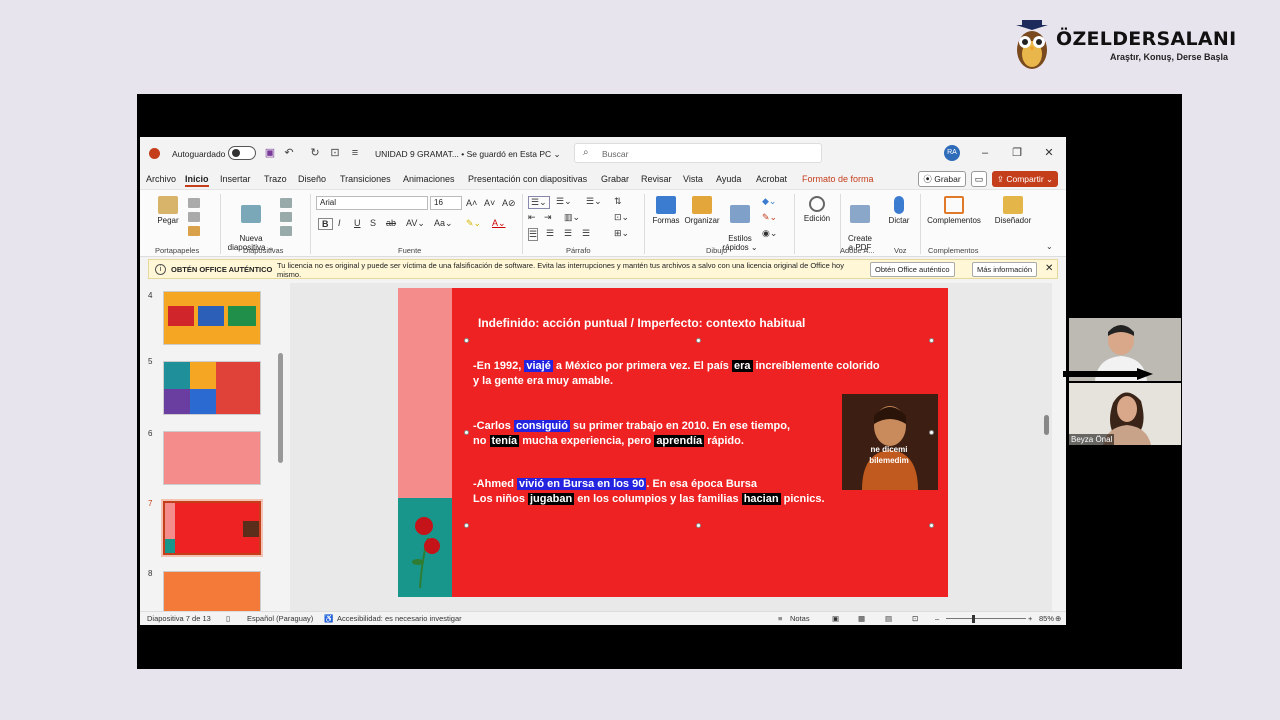 The width and height of the screenshot is (1280, 720). What do you see at coordinates (325, 224) in the screenshot?
I see `bold-icon: B` at bounding box center [325, 224].